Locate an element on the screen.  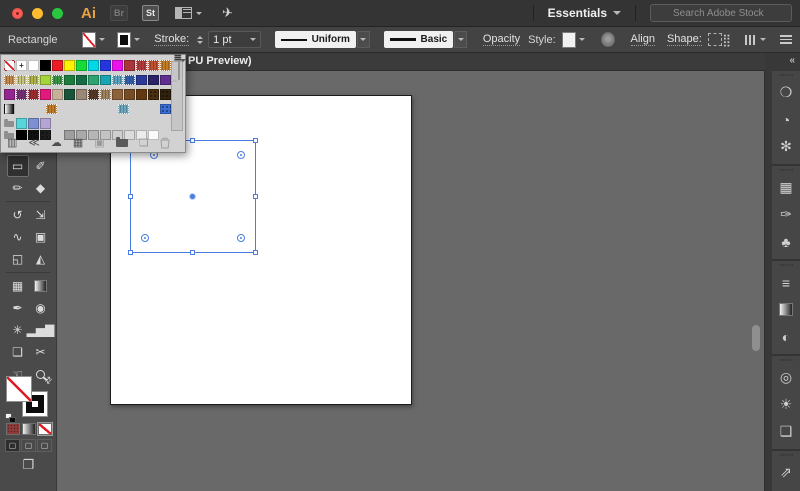
swatch: + is located at coordinates (21, 65).